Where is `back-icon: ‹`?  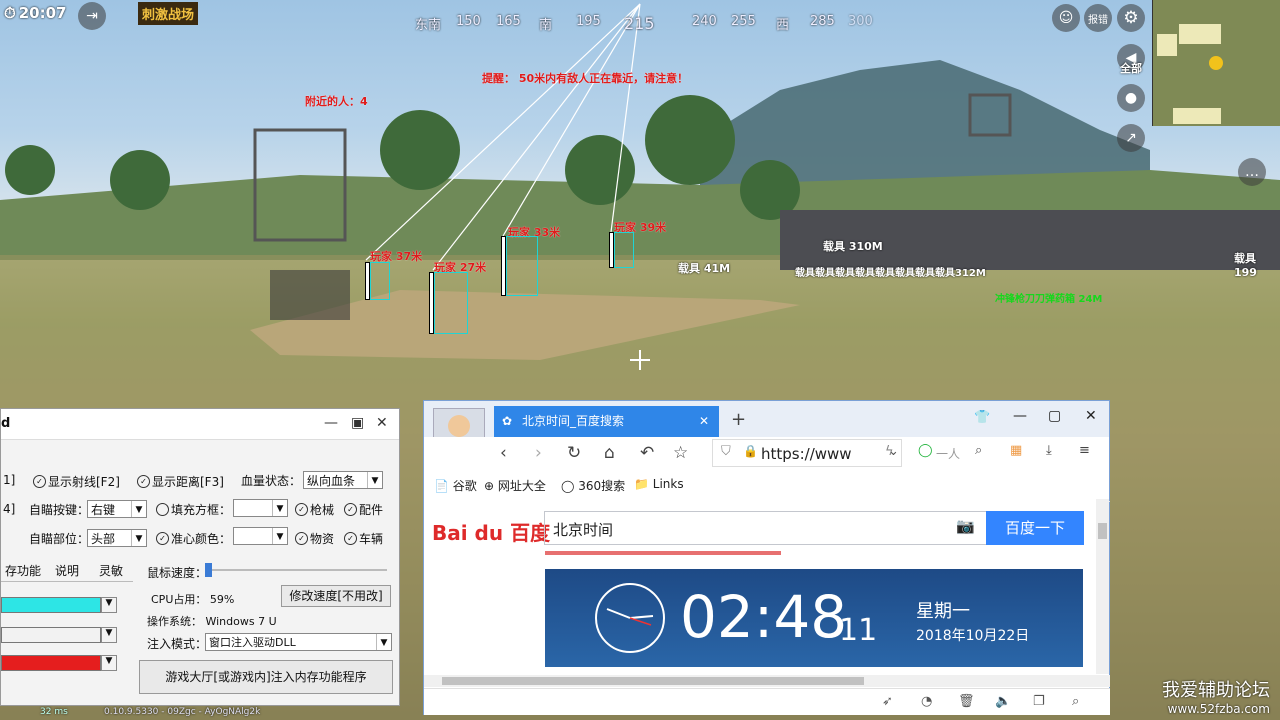
back-icon: ‹ is located at coordinates (503, 453).